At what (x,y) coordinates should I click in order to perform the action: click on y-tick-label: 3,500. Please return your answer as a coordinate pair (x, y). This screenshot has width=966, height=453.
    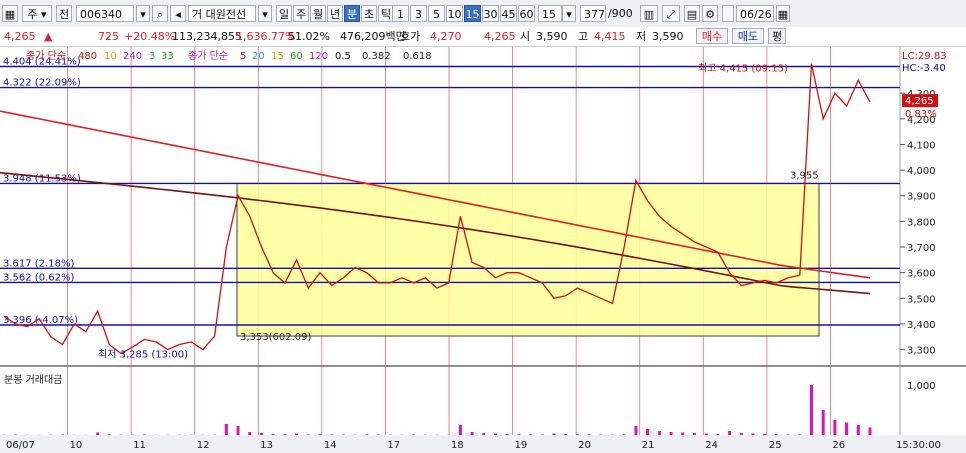
    Looking at the image, I should click on (921, 299).